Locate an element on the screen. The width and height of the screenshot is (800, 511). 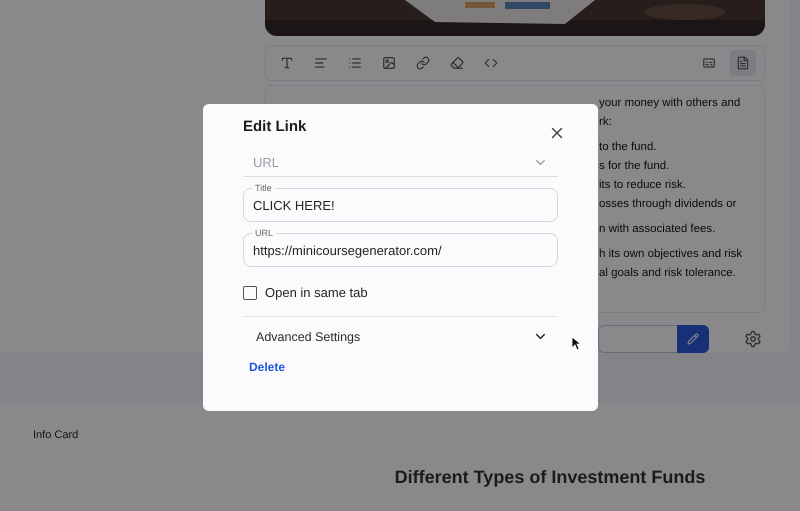
delete-link: Delete is located at coordinates (267, 367).